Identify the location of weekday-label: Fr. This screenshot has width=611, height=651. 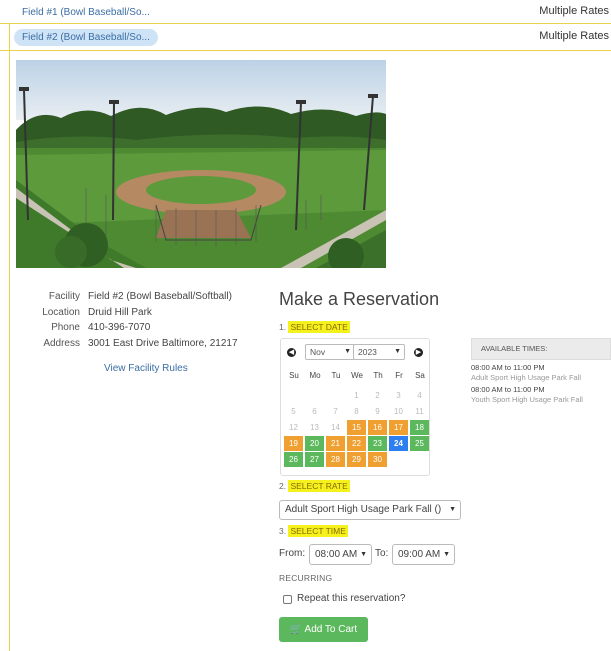
(399, 375).